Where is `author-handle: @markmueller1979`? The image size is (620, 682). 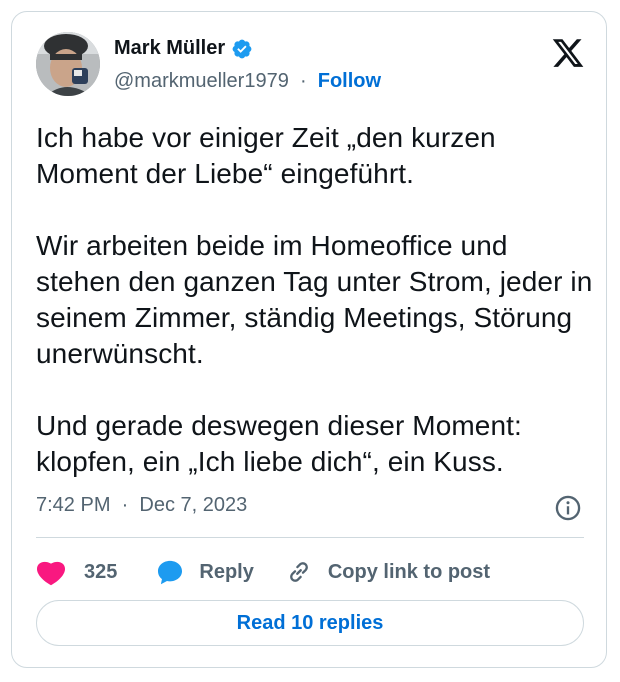 author-handle: @markmueller1979 is located at coordinates (201, 81).